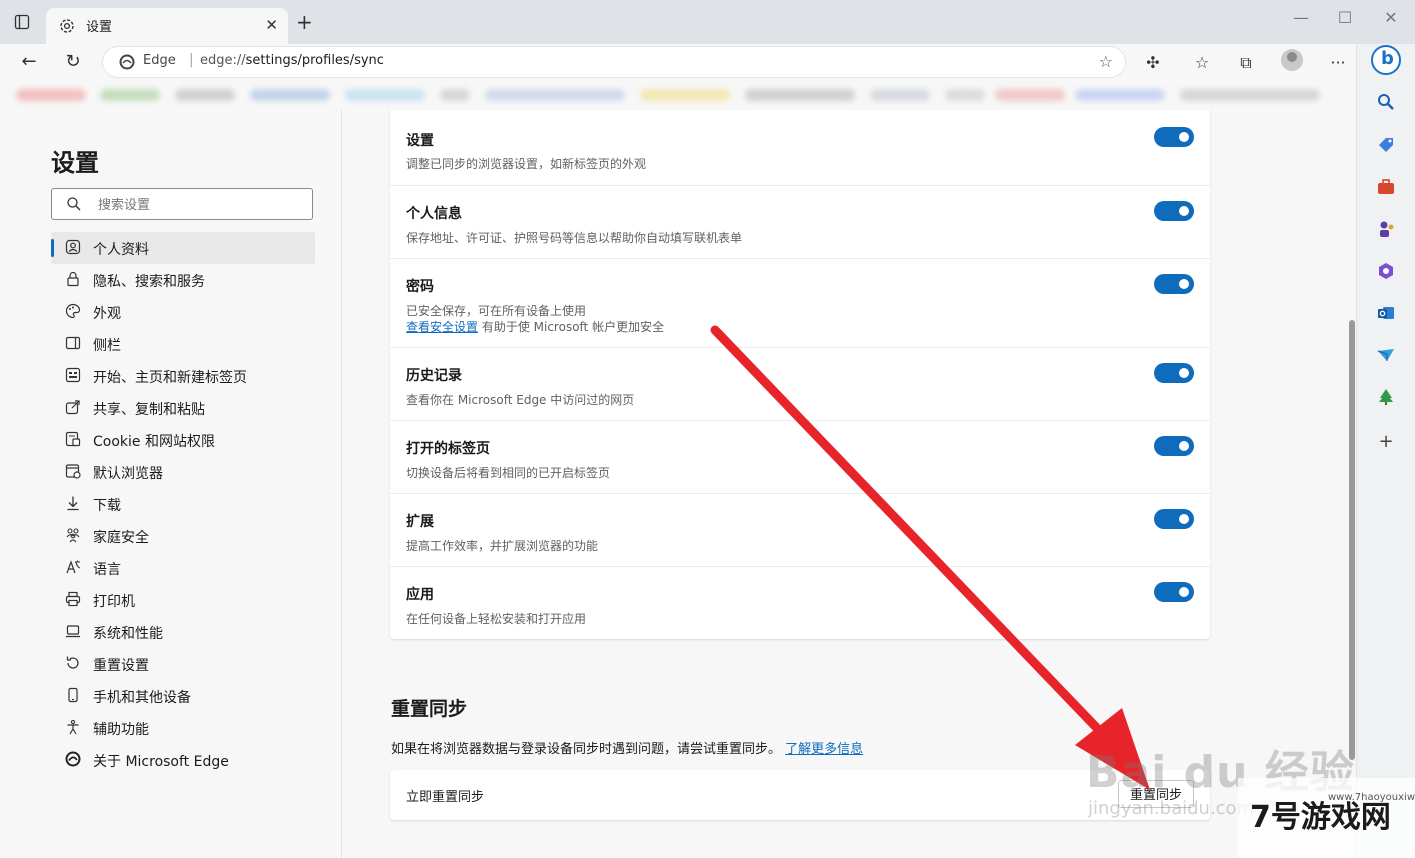 The height and width of the screenshot is (858, 1415). I want to click on edge-logo-icon, so click(127, 62).